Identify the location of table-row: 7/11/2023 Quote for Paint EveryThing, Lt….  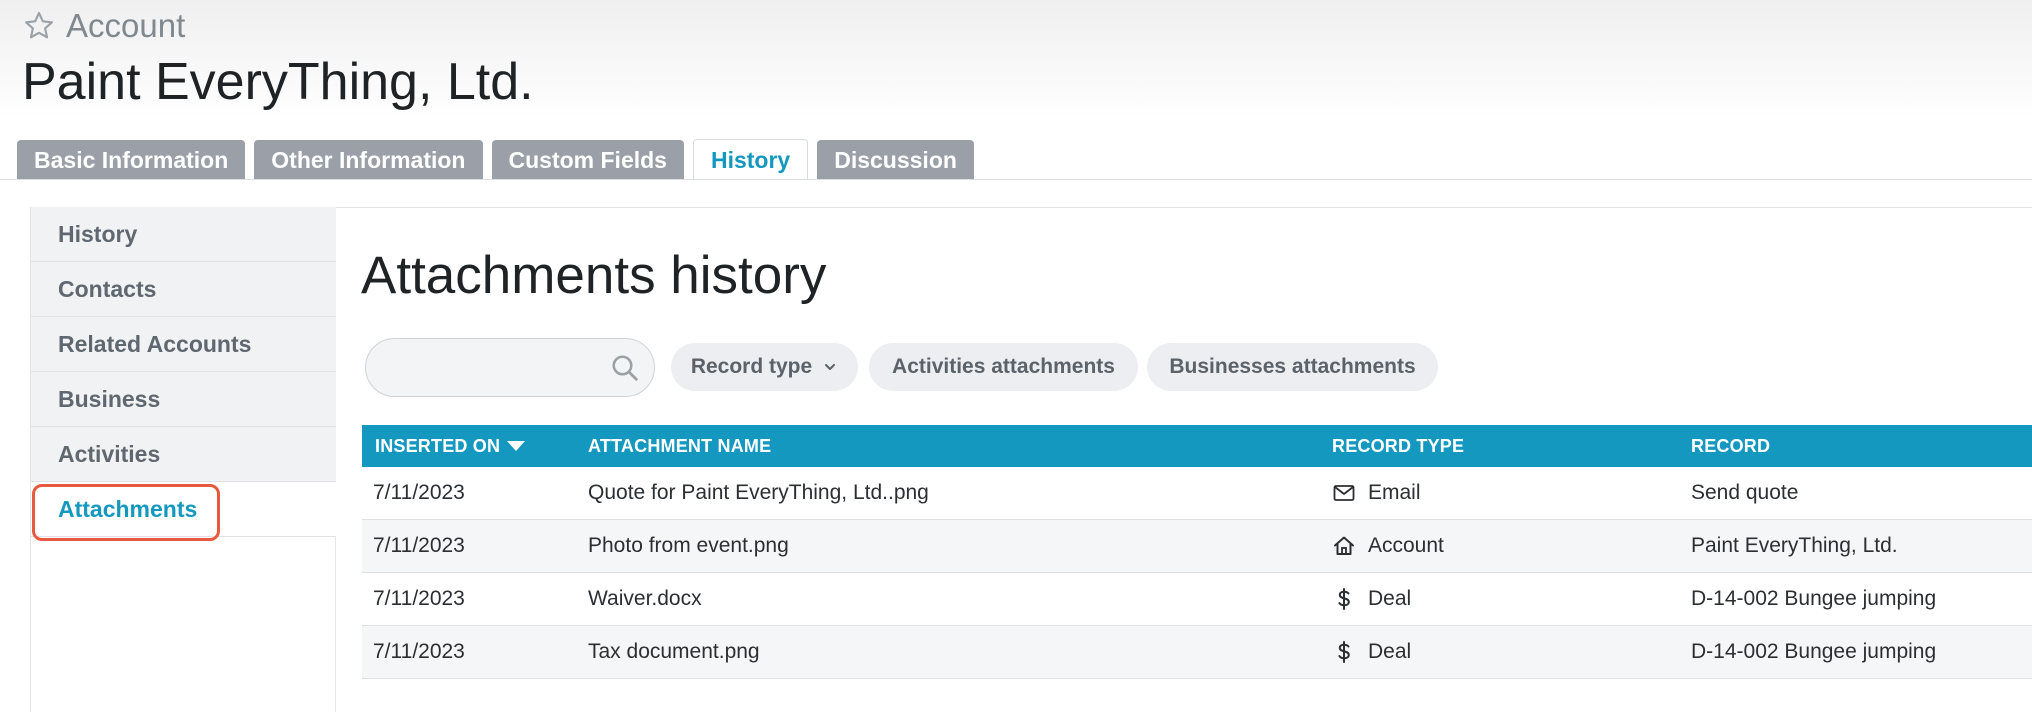
(1197, 493).